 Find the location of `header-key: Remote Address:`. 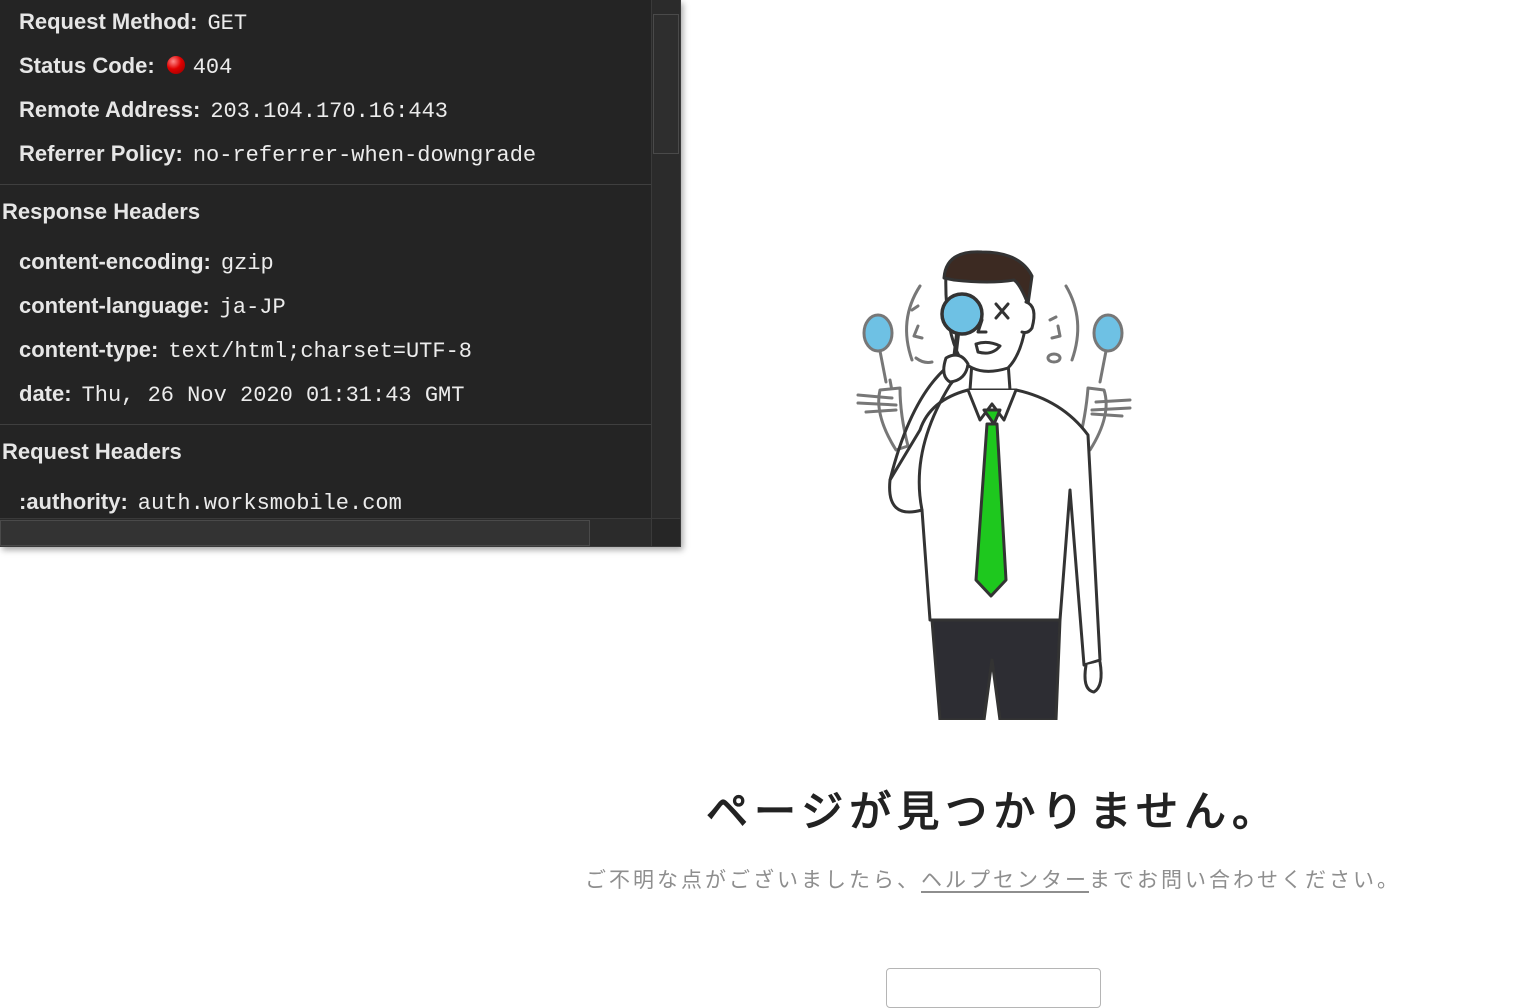

header-key: Remote Address: is located at coordinates (110, 109).